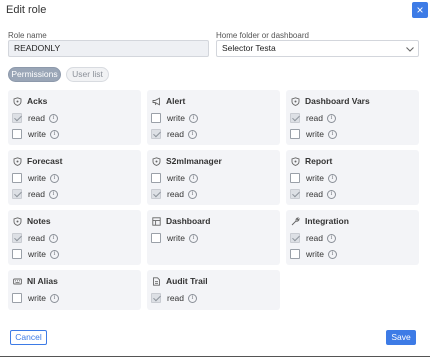 The image size is (430, 361). I want to click on permission-card-integration: Integration read i write i, so click(352, 237).